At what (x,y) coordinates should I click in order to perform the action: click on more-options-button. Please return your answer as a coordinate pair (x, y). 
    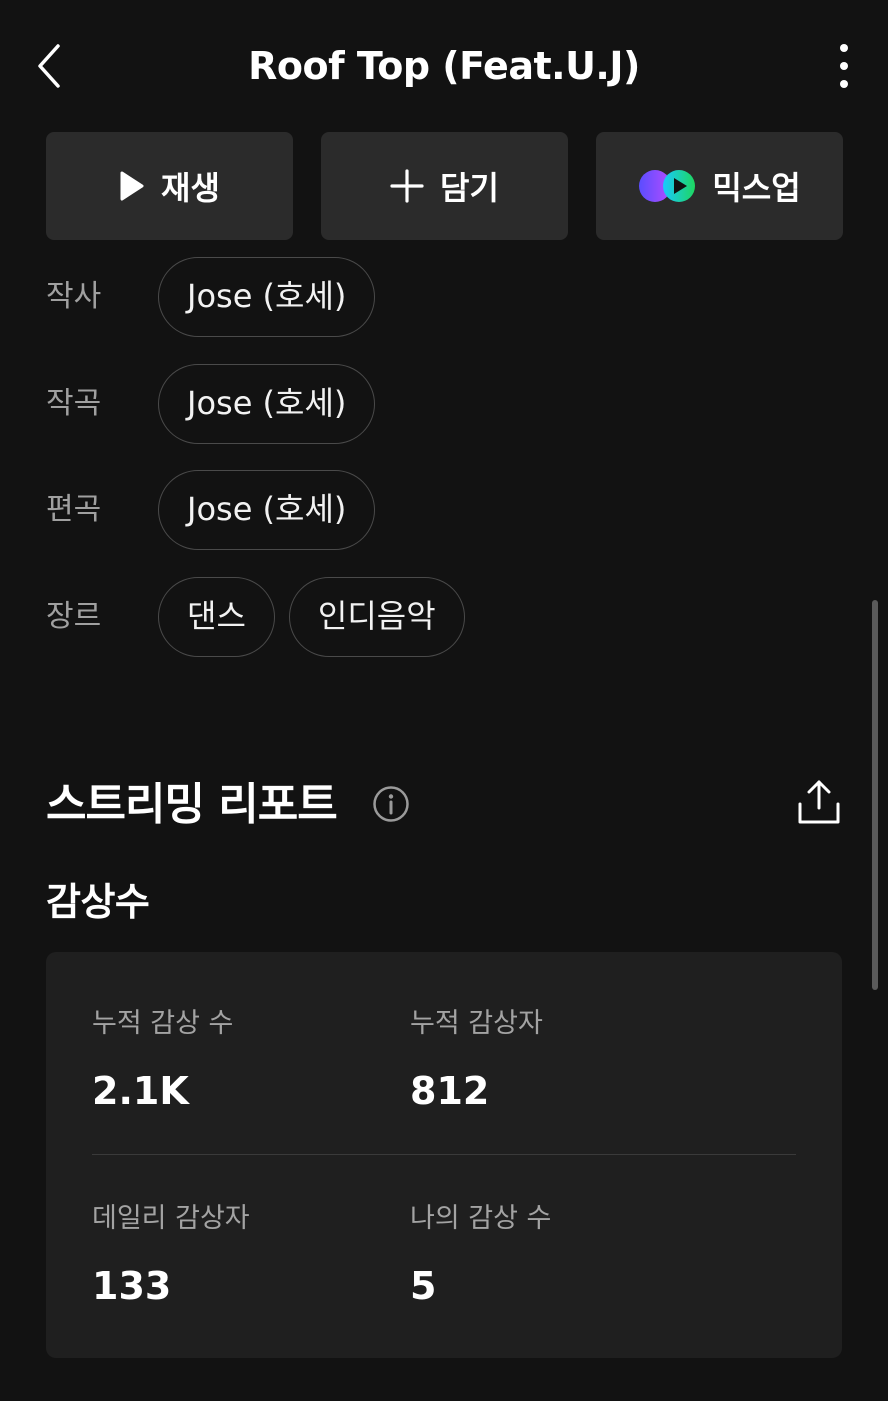
    Looking at the image, I should click on (844, 67).